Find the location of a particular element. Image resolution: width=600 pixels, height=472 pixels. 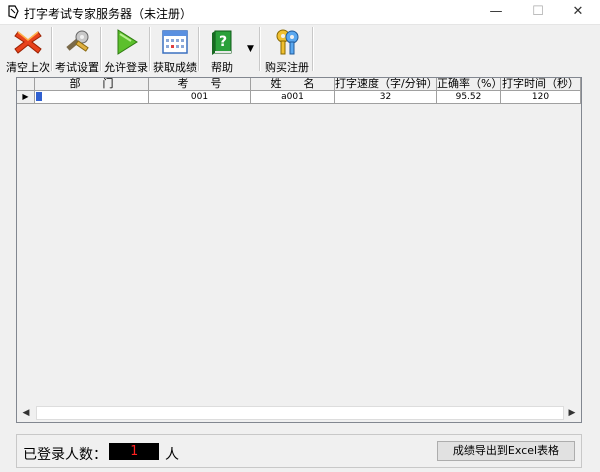

clear-last-label: 清空上次 is located at coordinates (28, 67).